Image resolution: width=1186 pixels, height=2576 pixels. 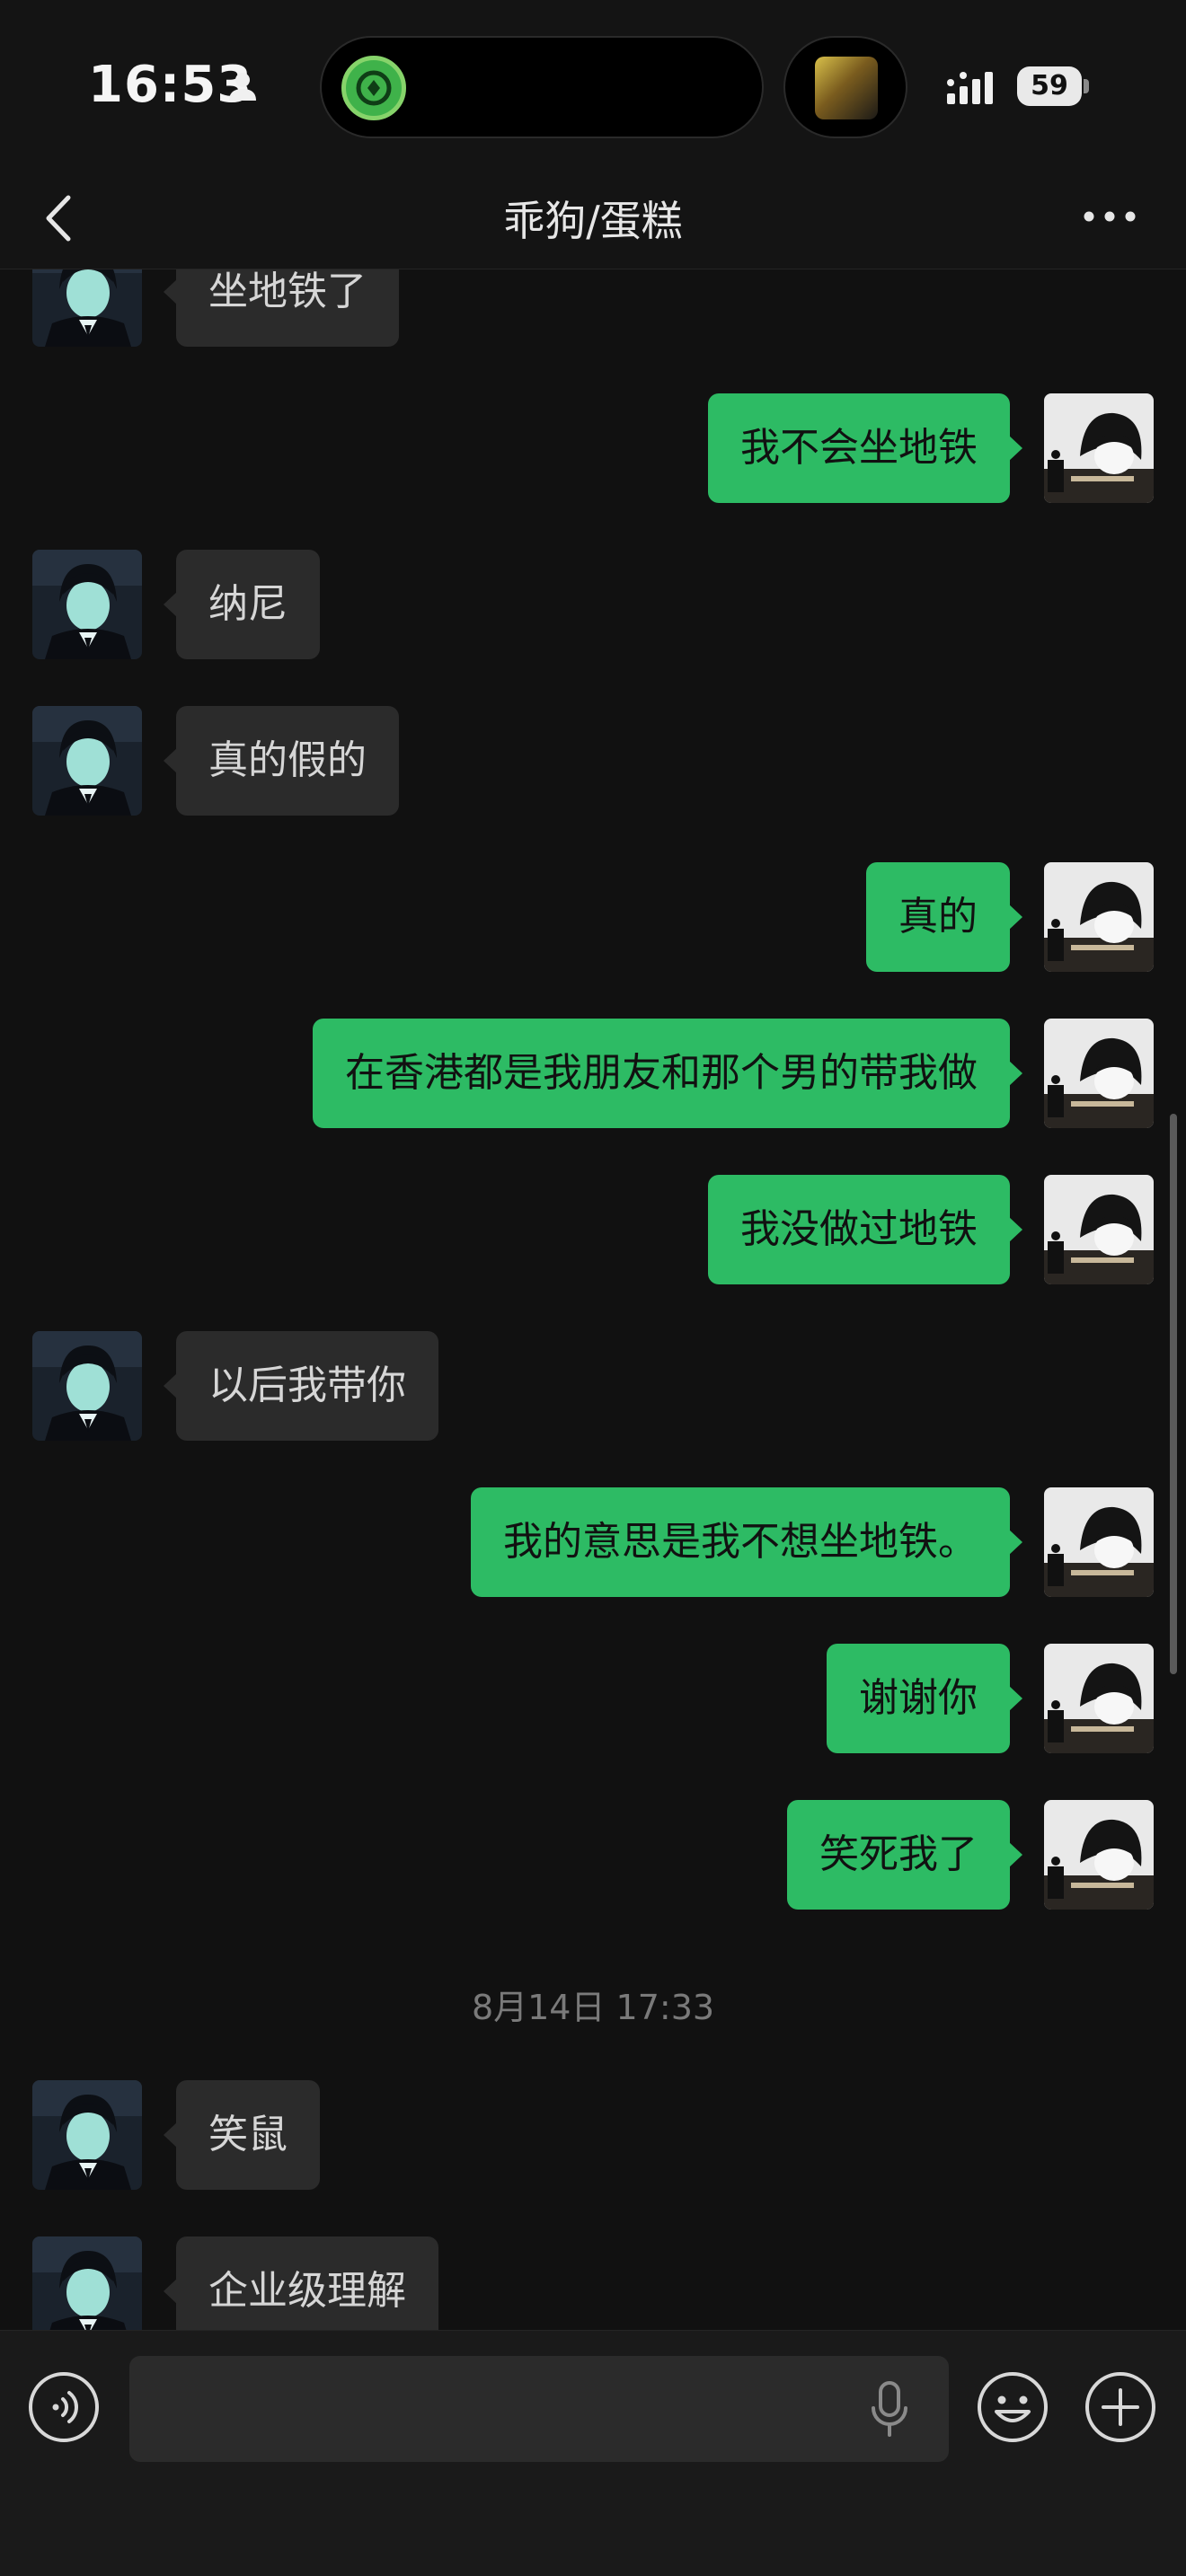 What do you see at coordinates (944, 917) in the screenshot?
I see `sent-message-bubble: 真的` at bounding box center [944, 917].